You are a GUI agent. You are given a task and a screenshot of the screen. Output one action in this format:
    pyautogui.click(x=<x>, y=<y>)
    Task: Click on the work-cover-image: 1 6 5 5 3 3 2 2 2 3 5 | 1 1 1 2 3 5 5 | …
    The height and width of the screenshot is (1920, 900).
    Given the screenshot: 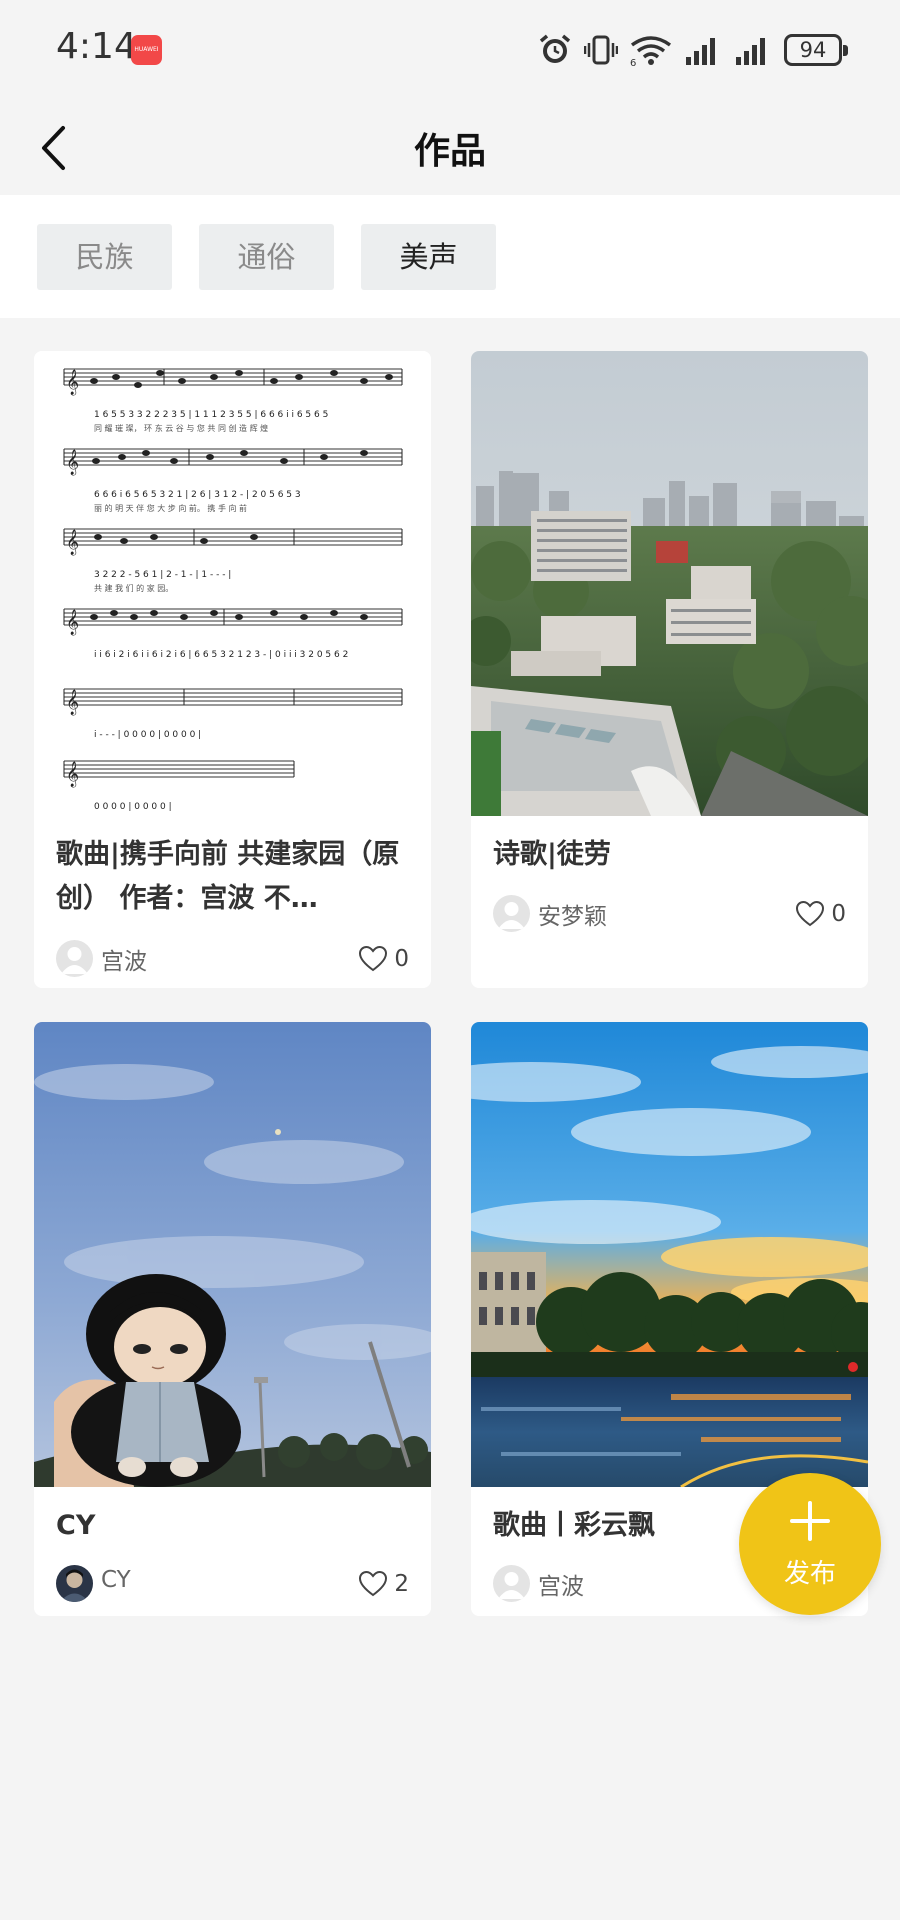 What is the action you would take?
    pyautogui.click(x=232, y=583)
    